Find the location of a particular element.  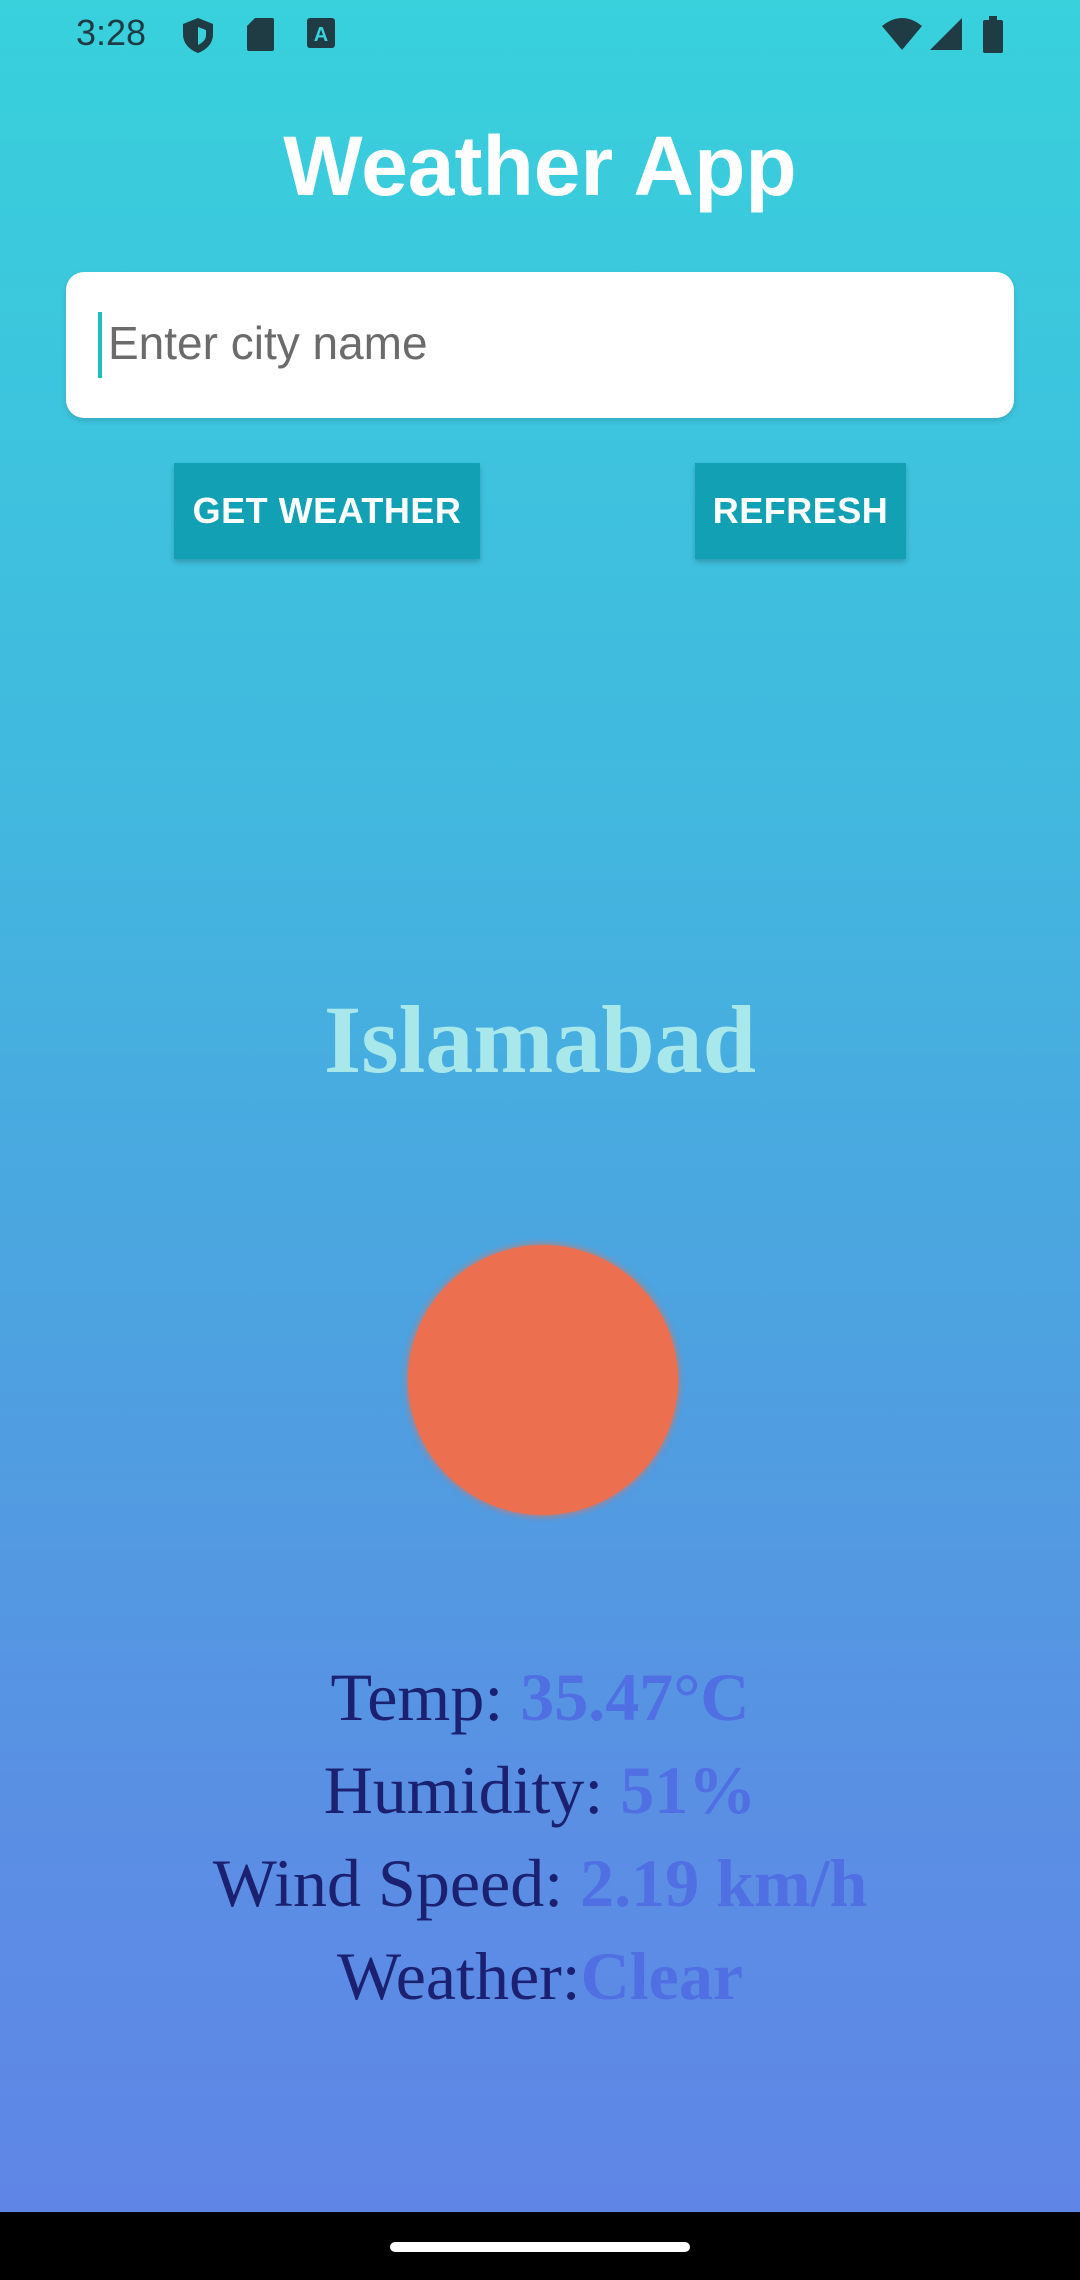

weather-condition-label: Weather: is located at coordinates (458, 1976).